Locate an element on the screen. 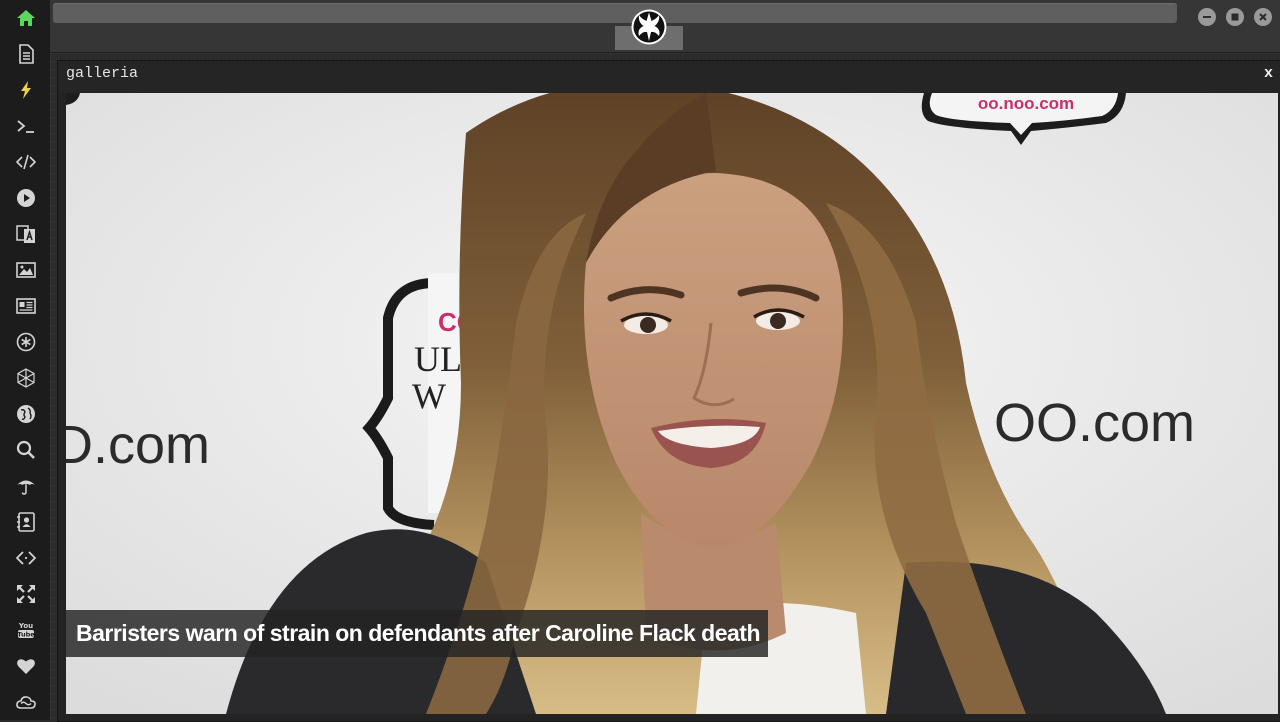 This screenshot has height=722, width=1280. minimize-icon is located at coordinates (1207, 17).